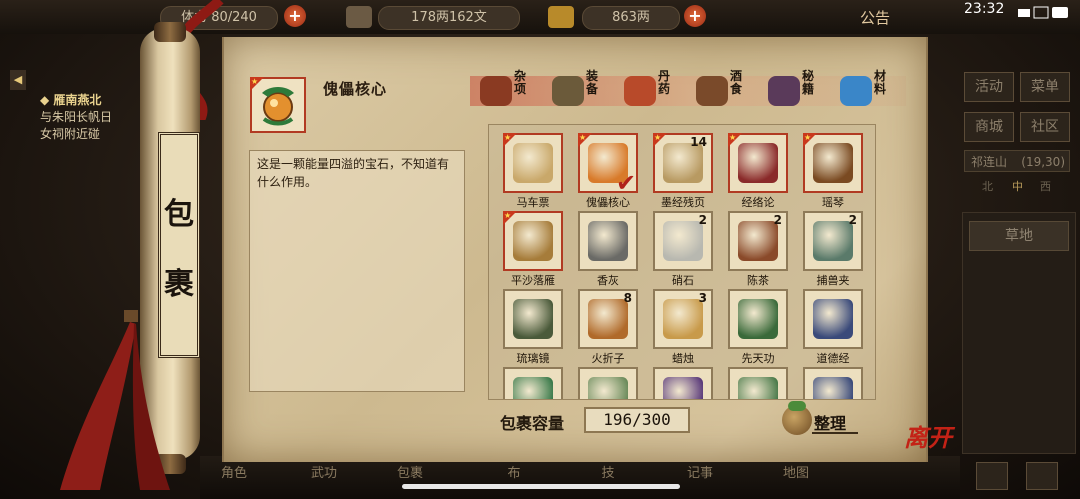  What do you see at coordinates (532, 423) in the screenshot?
I see `capacity-label: 包裹容量` at bounding box center [532, 423].